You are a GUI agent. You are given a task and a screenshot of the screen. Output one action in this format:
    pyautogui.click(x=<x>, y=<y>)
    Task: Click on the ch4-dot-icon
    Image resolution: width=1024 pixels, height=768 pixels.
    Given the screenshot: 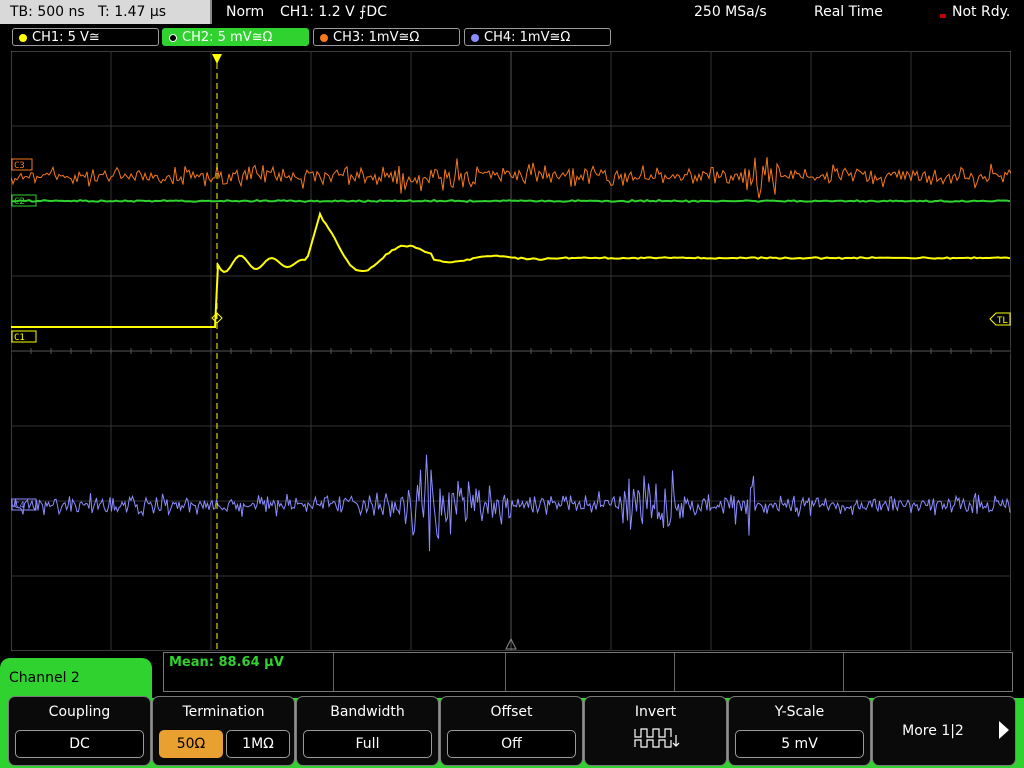 What is the action you would take?
    pyautogui.click(x=475, y=37)
    